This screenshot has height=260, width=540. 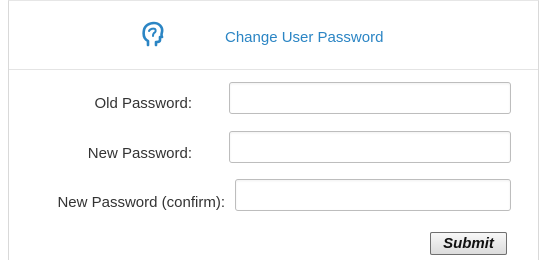 I want to click on confirm-password-label: New Password (confirm):, so click(x=141, y=202).